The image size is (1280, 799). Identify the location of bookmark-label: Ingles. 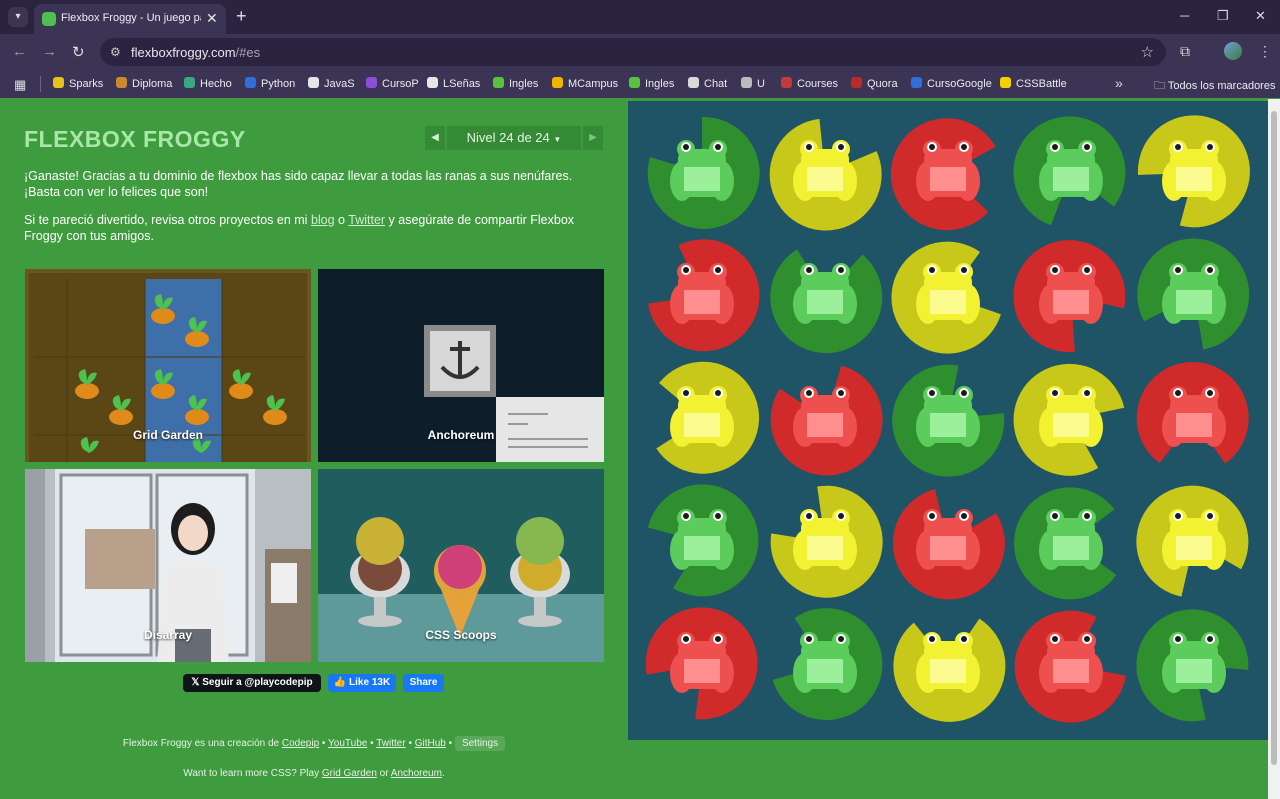
(660, 84).